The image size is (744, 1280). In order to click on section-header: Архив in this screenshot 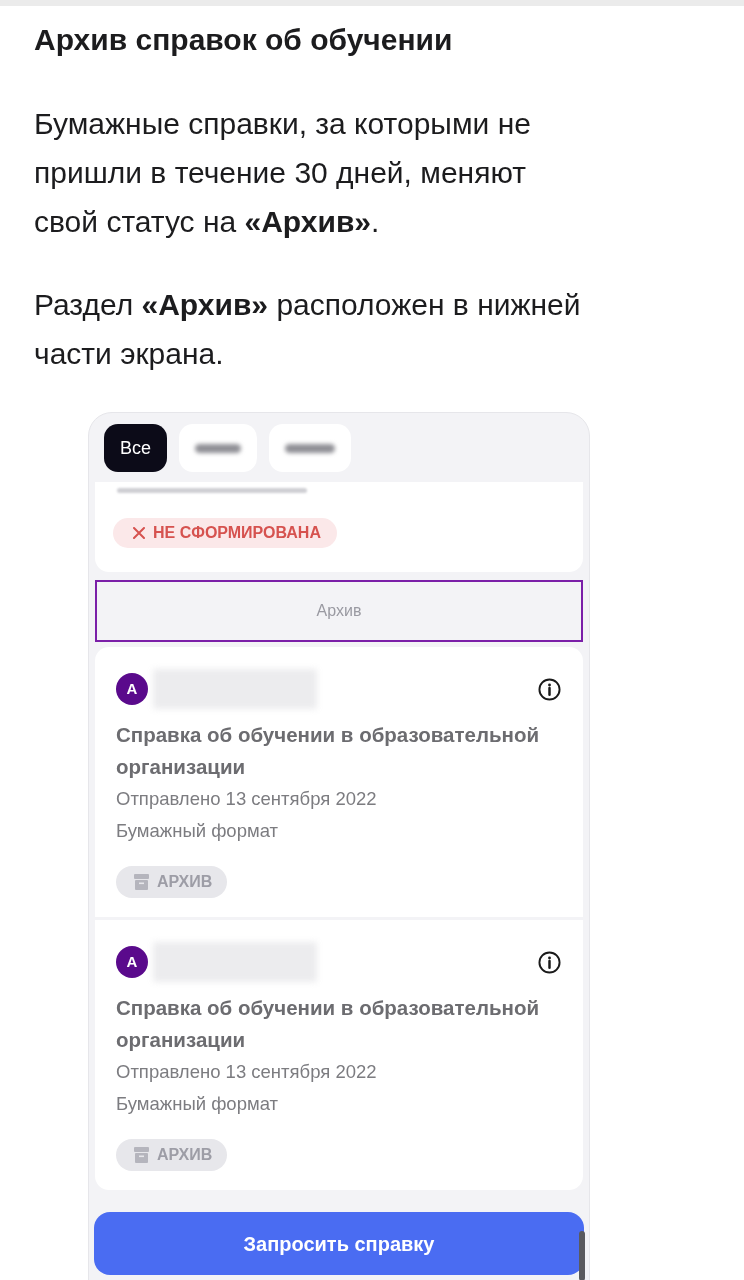, I will do `click(339, 611)`.